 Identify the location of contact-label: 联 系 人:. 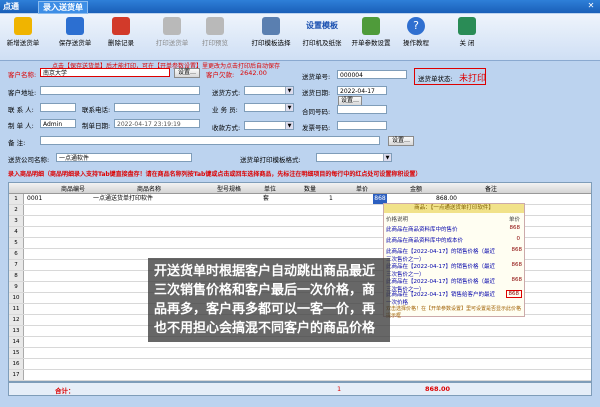
(21, 110).